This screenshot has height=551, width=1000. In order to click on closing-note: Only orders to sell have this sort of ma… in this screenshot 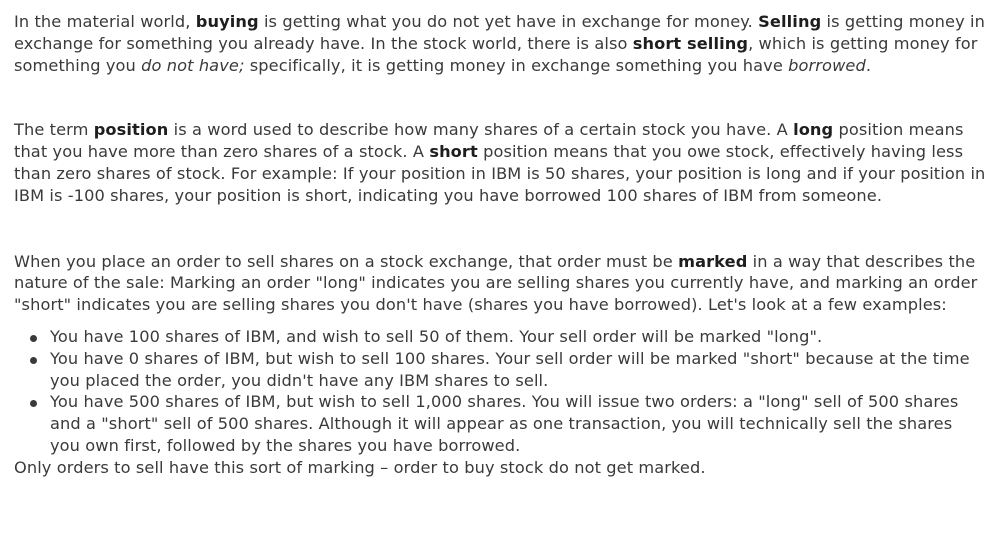, I will do `click(360, 467)`.